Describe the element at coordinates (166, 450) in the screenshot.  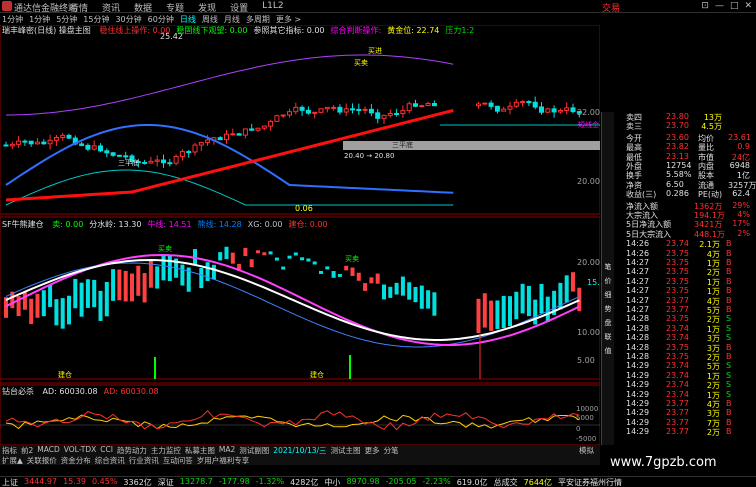
I see `indicator-tab-6: 主力监控` at that location.